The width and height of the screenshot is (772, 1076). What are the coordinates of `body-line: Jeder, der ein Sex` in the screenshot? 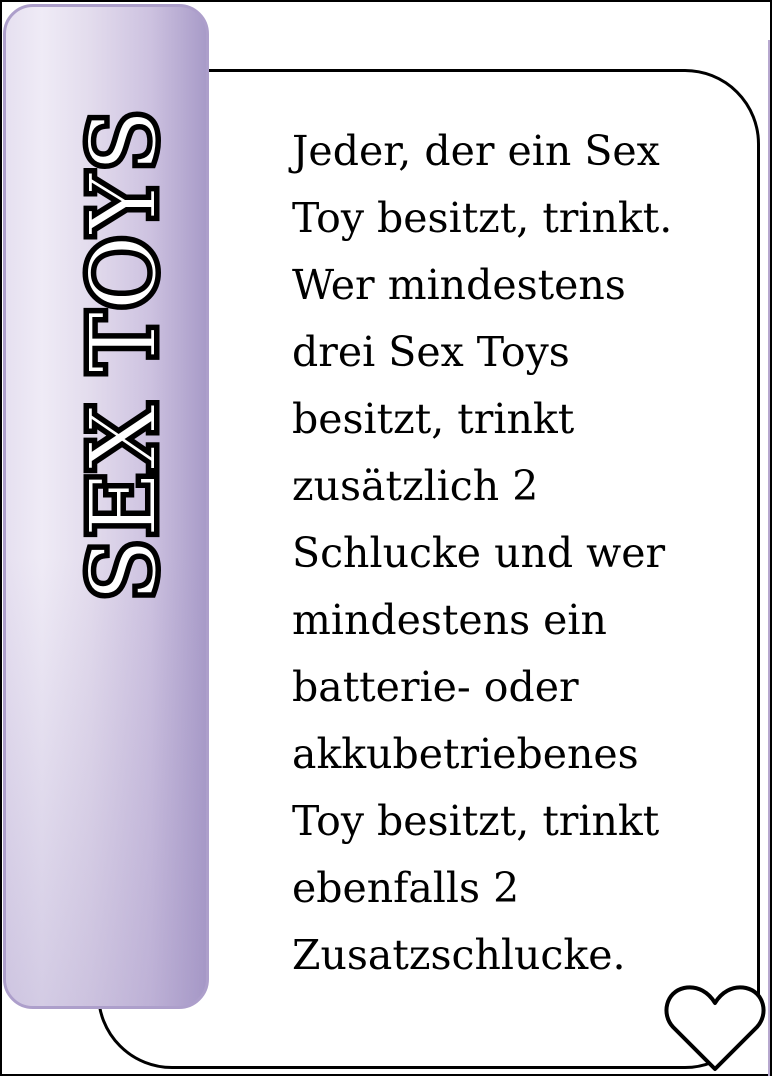 It's located at (476, 151).